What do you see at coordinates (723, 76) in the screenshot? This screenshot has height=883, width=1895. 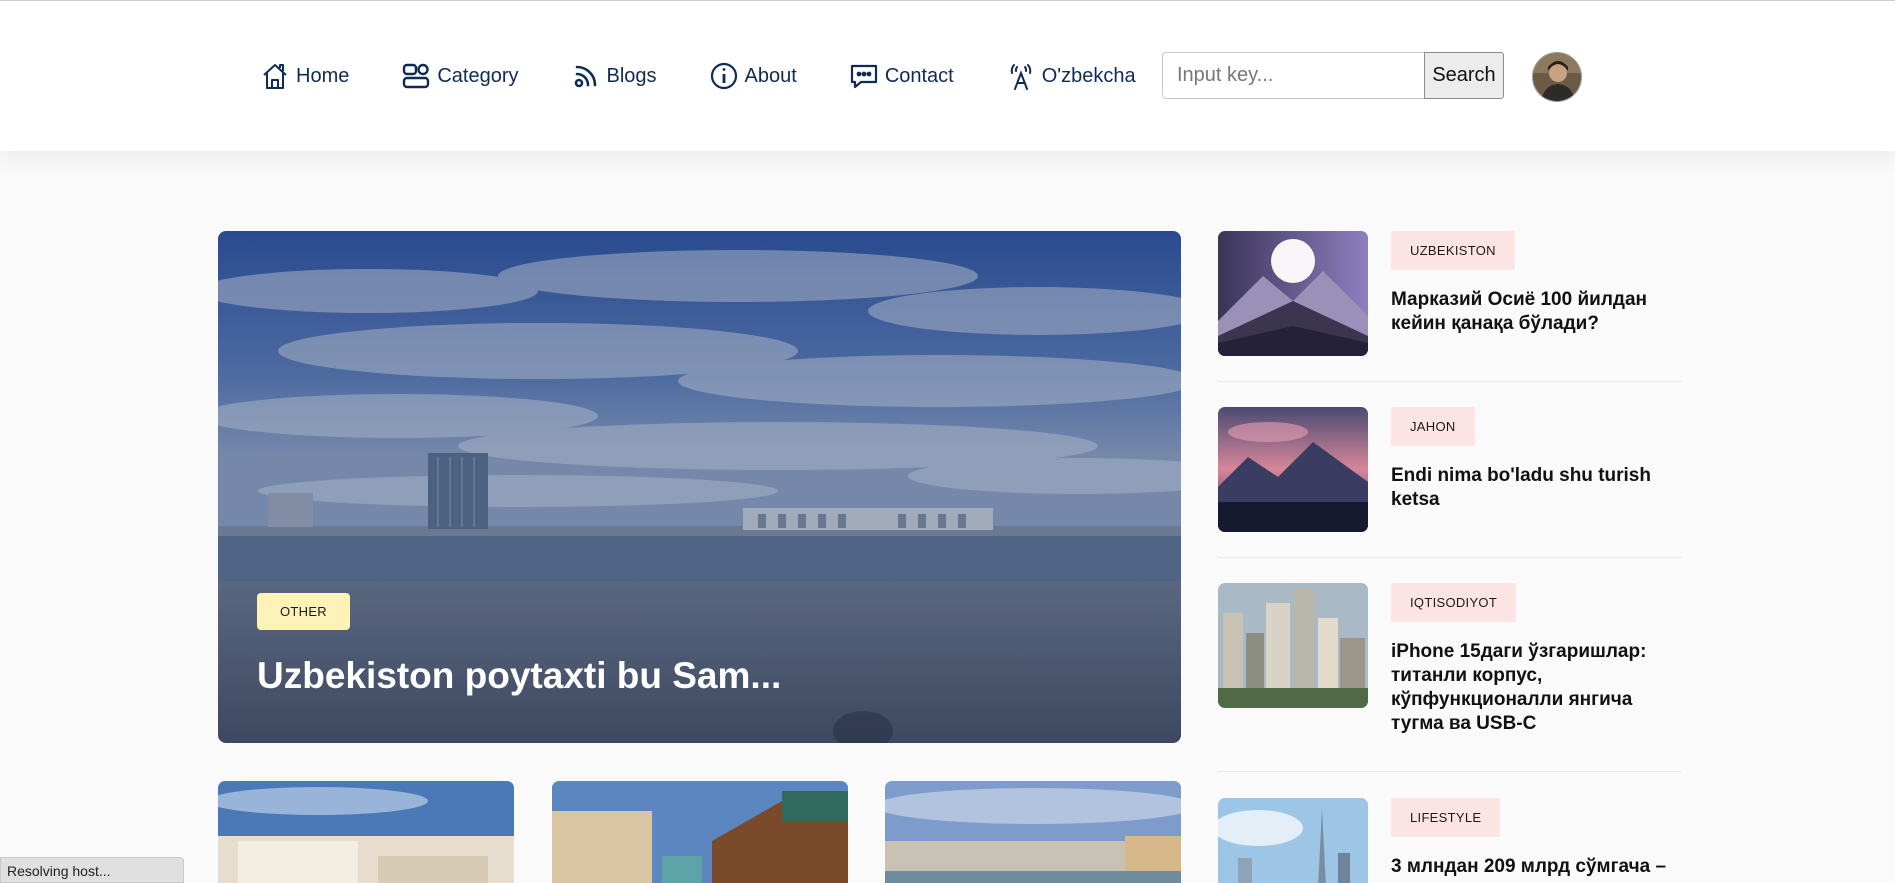 I see `info-icon` at bounding box center [723, 76].